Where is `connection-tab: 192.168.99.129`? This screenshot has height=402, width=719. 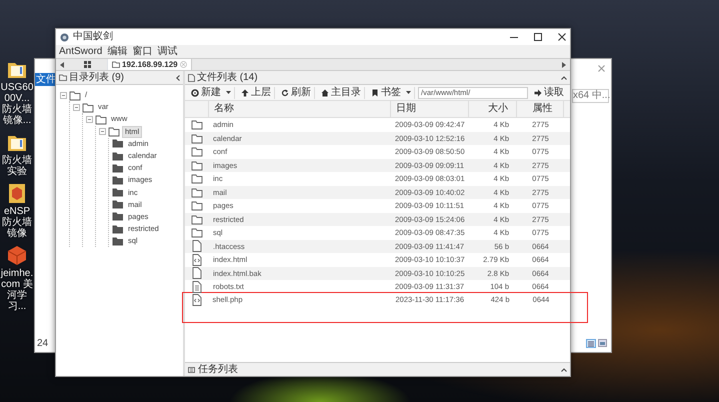
connection-tab: 192.168.99.129 is located at coordinates (150, 64).